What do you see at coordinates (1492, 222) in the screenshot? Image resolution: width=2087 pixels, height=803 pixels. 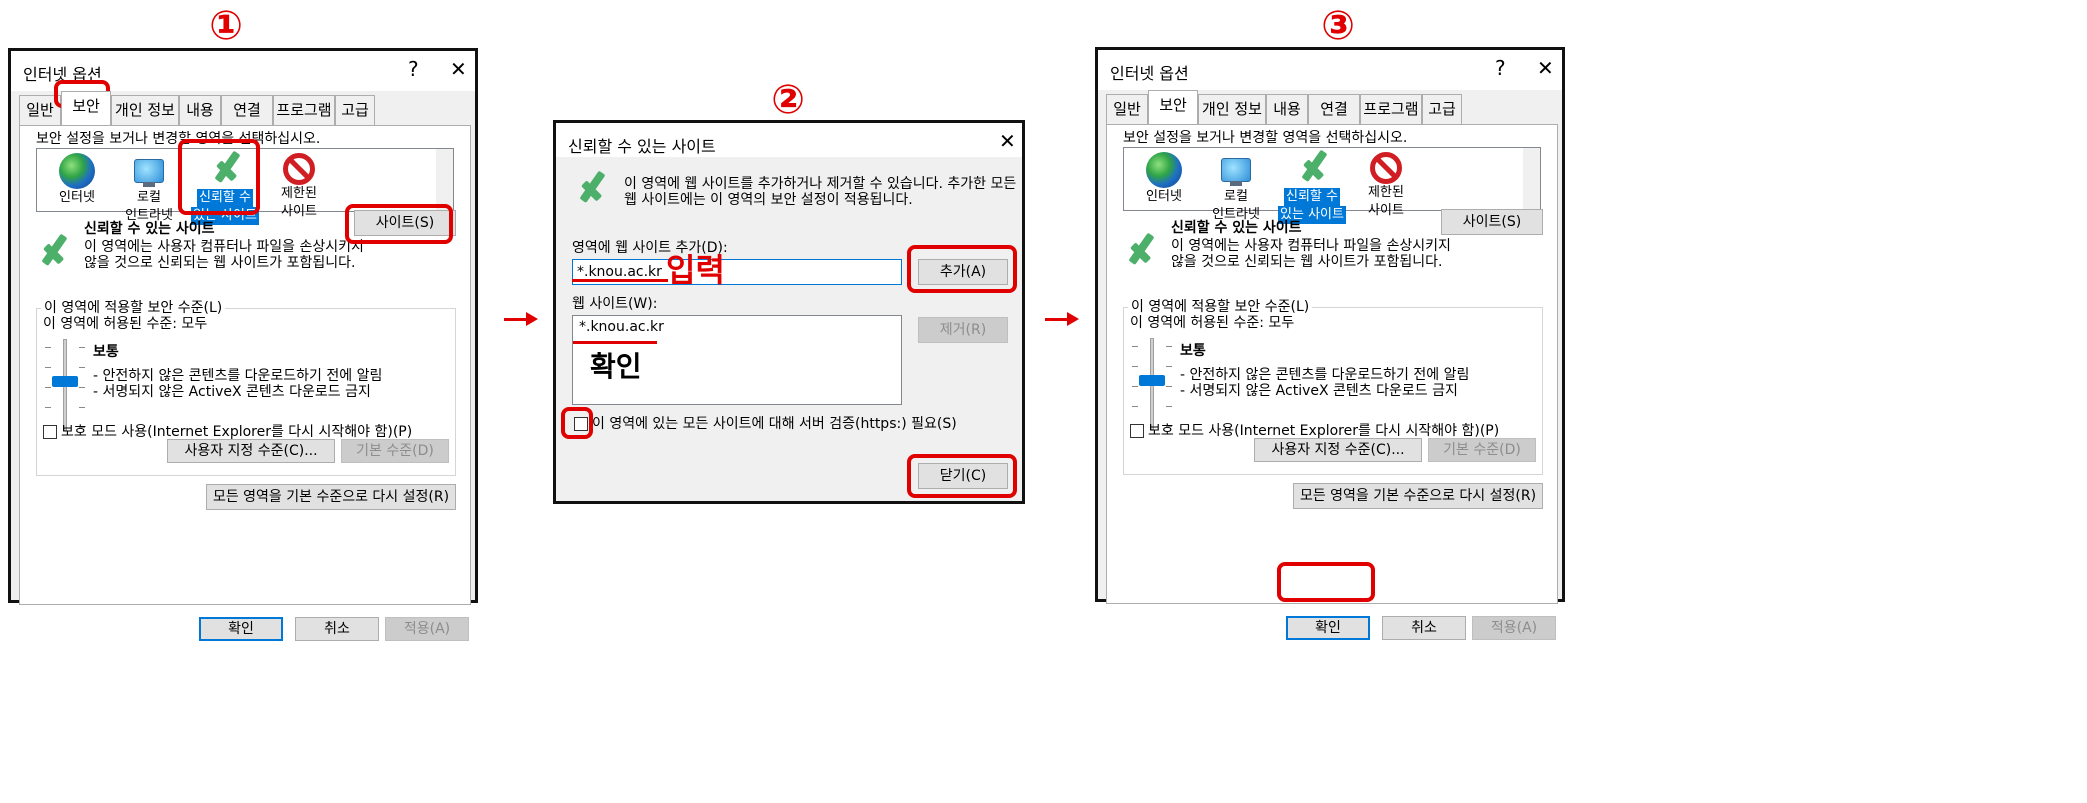 I see `sites-button: 사이트(S)` at bounding box center [1492, 222].